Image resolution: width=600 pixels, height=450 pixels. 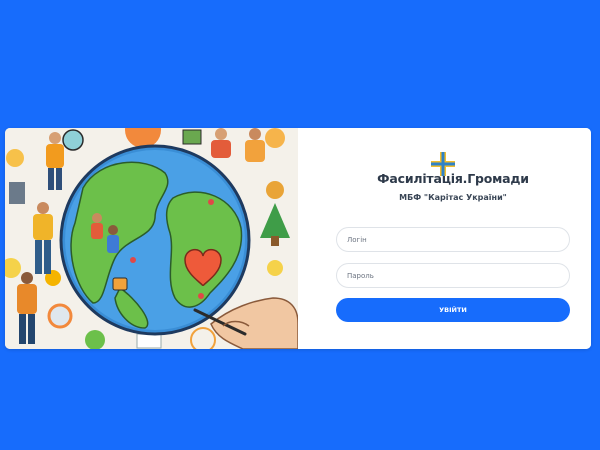 I want to click on app-title: Фасилітація.Громади, so click(x=453, y=178).